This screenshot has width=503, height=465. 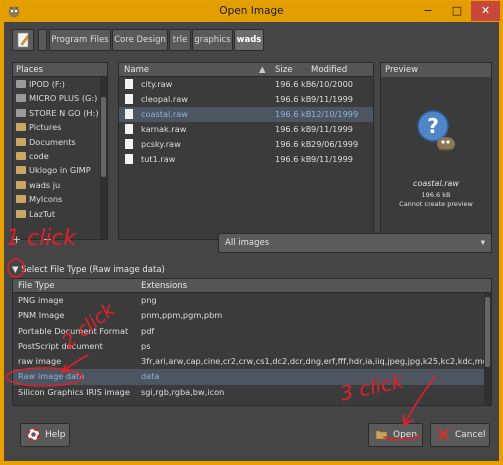 What do you see at coordinates (33, 434) in the screenshot?
I see `lifebuoy-icon` at bounding box center [33, 434].